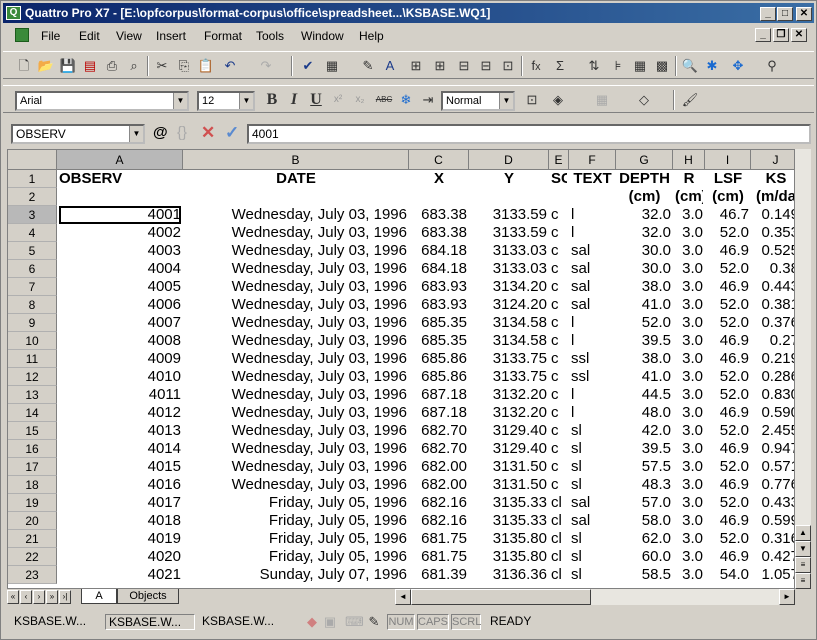 This screenshot has height=640, width=817. I want to click on row-header: 12, so click(32, 377).